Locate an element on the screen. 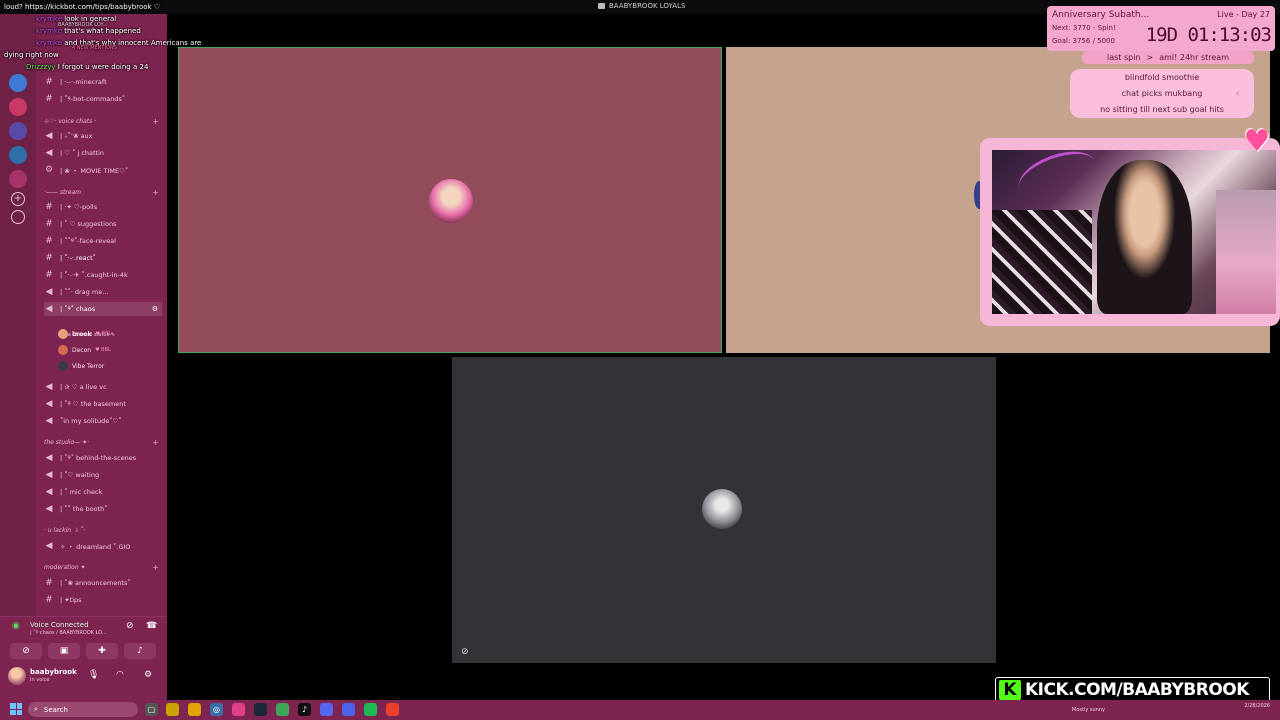 The height and width of the screenshot is (720, 1280). channel-item: ◀ | ♡ ˚ j chattin is located at coordinates (74, 153).